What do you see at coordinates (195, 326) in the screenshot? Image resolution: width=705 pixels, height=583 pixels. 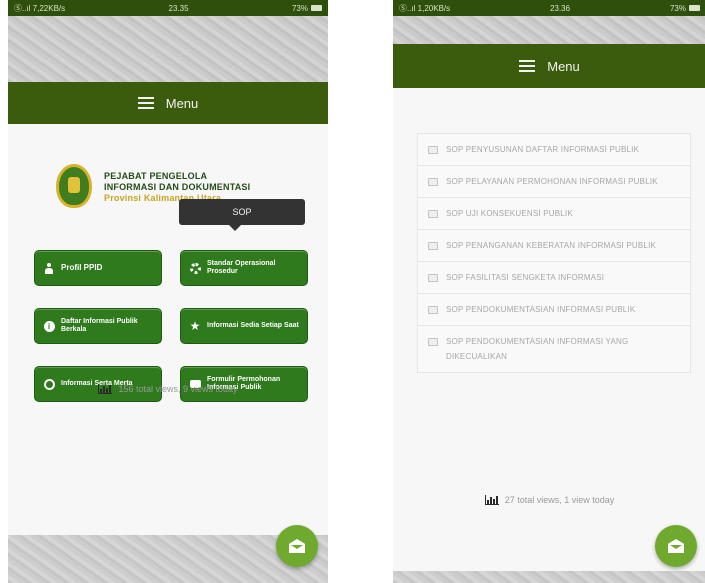 I see `star-icon: ★` at bounding box center [195, 326].